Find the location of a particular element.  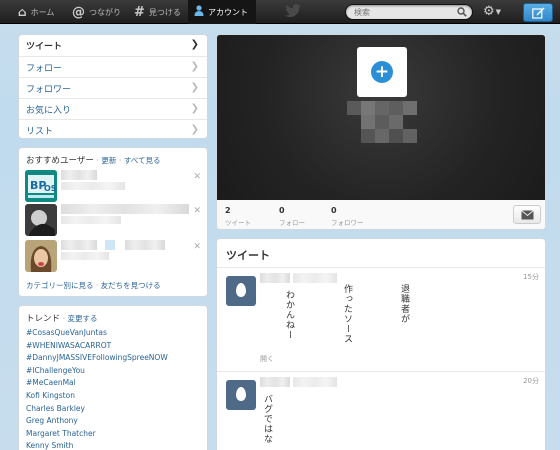

menu-item-following: フォロー ❯ is located at coordinates (113, 66).